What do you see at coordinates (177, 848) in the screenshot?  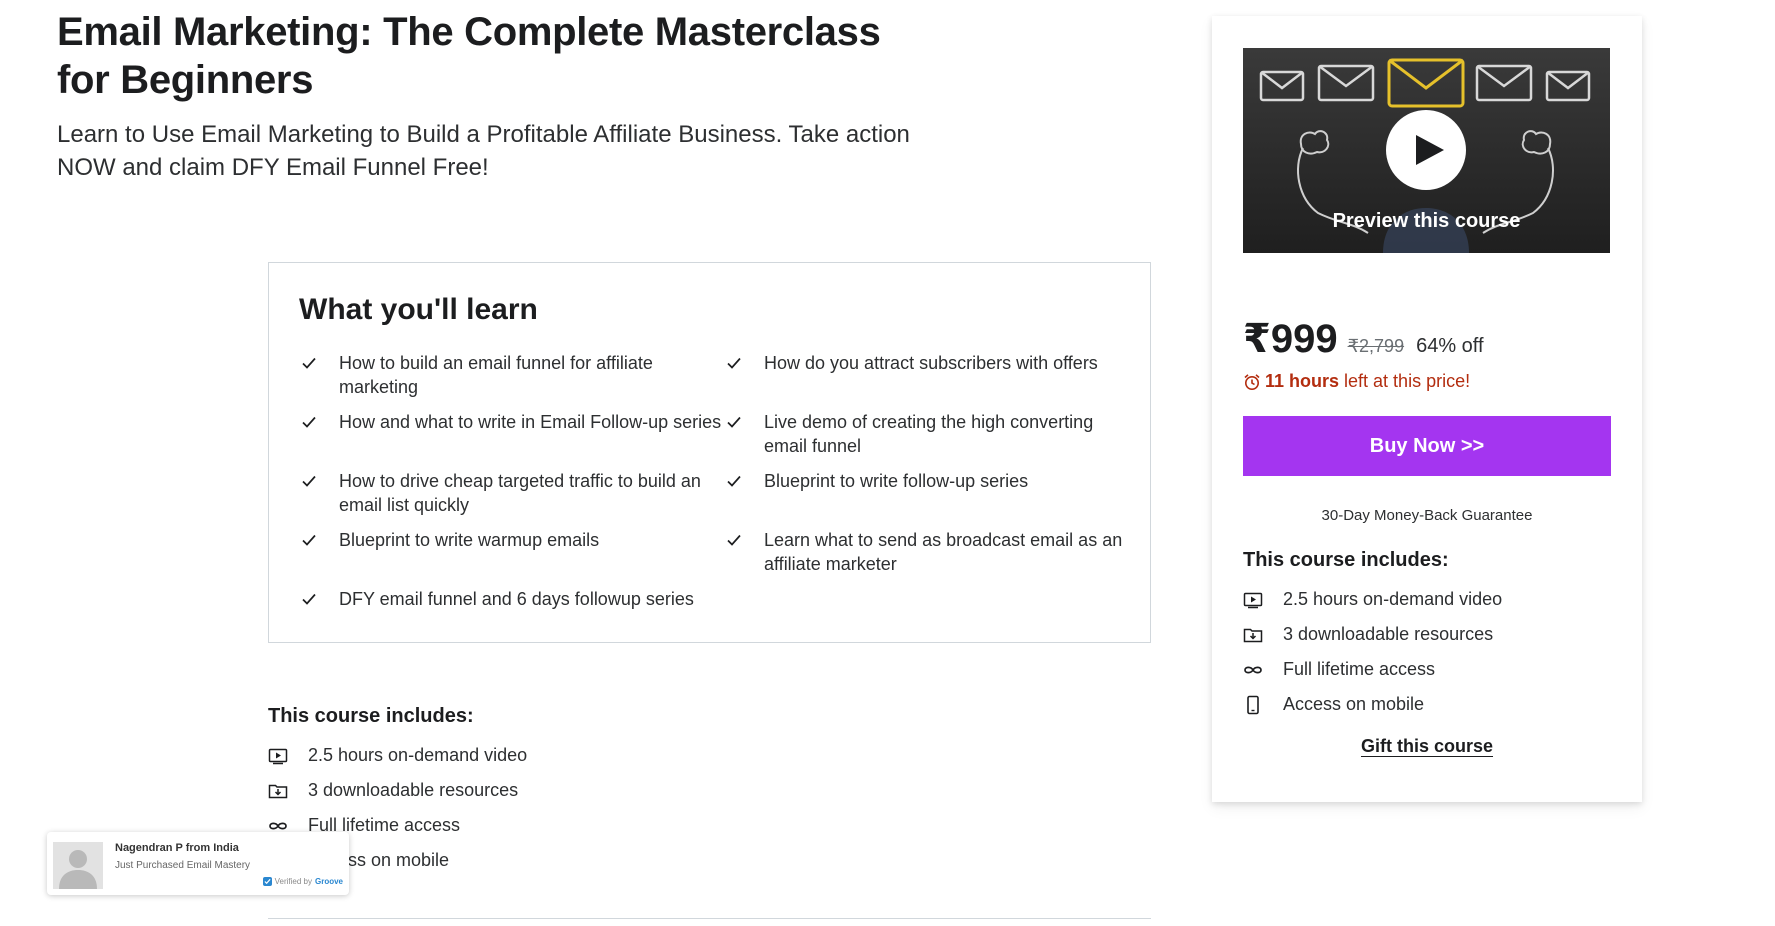 I see `buyer-name: Nagendran P from India` at bounding box center [177, 848].